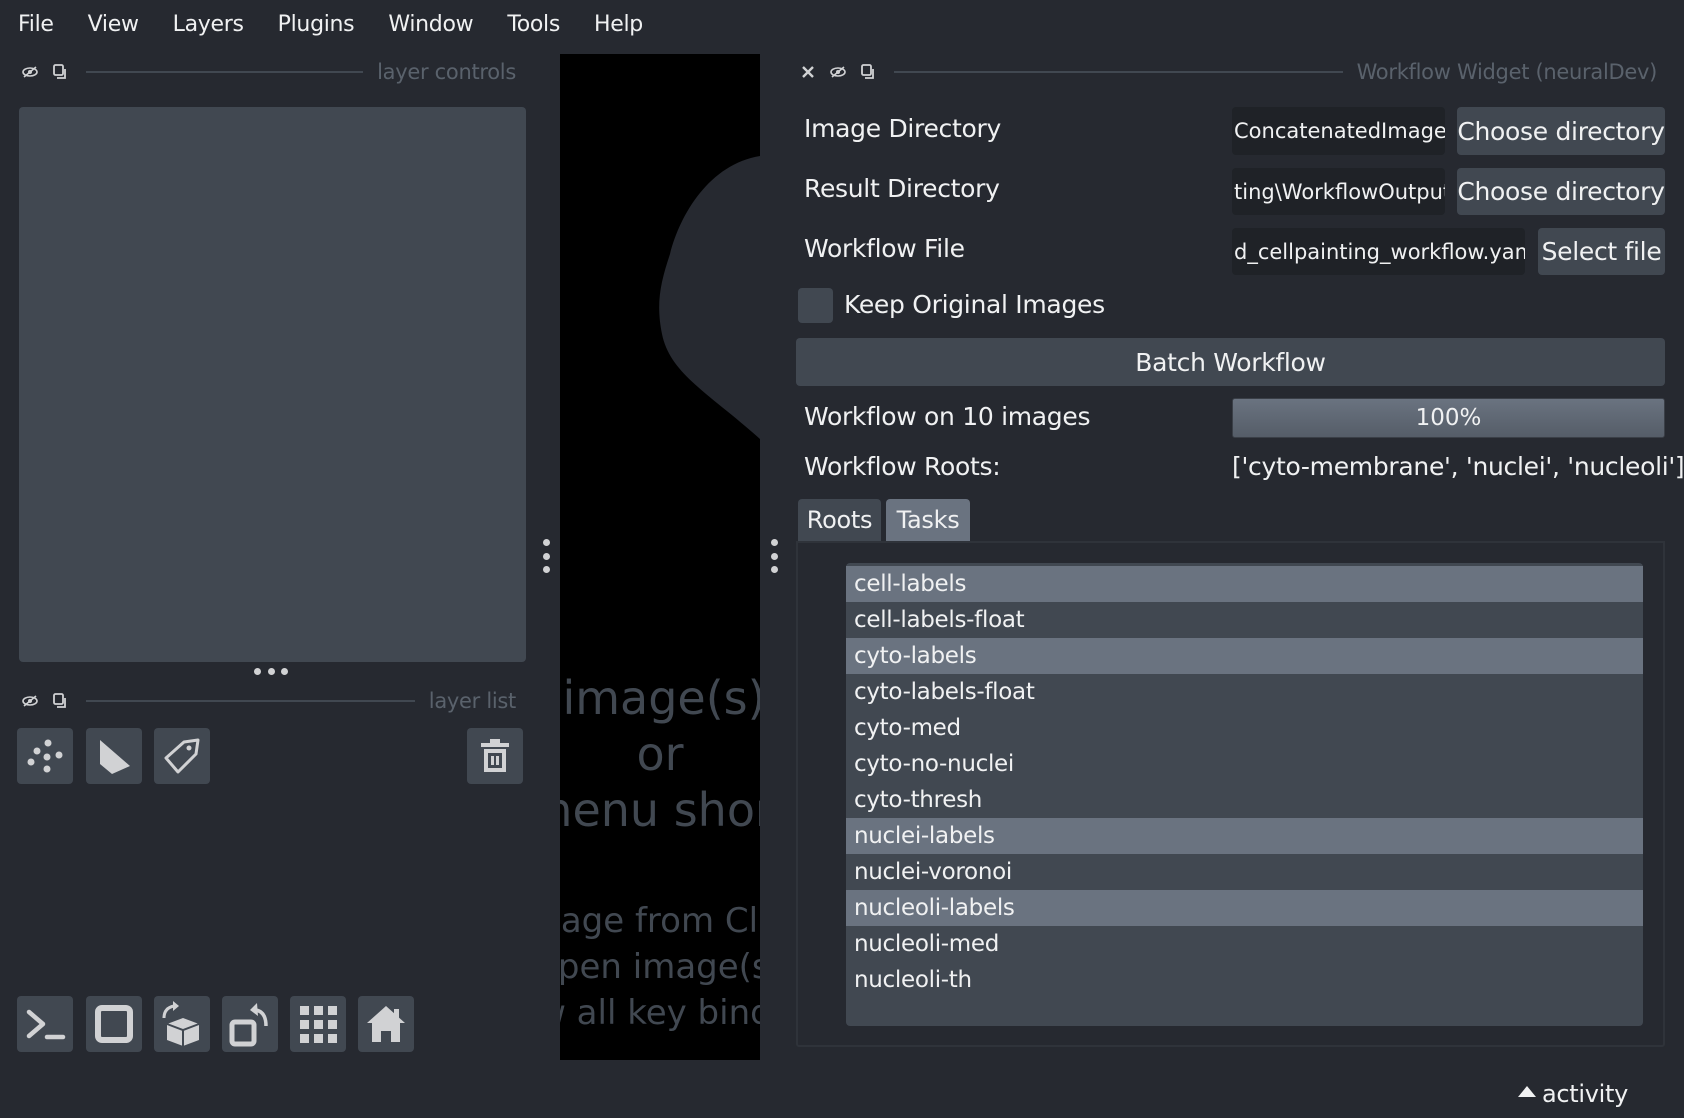 This screenshot has height=1118, width=1684. Describe the element at coordinates (1244, 980) in the screenshot. I see `task-list-item: nucleoli-th` at that location.